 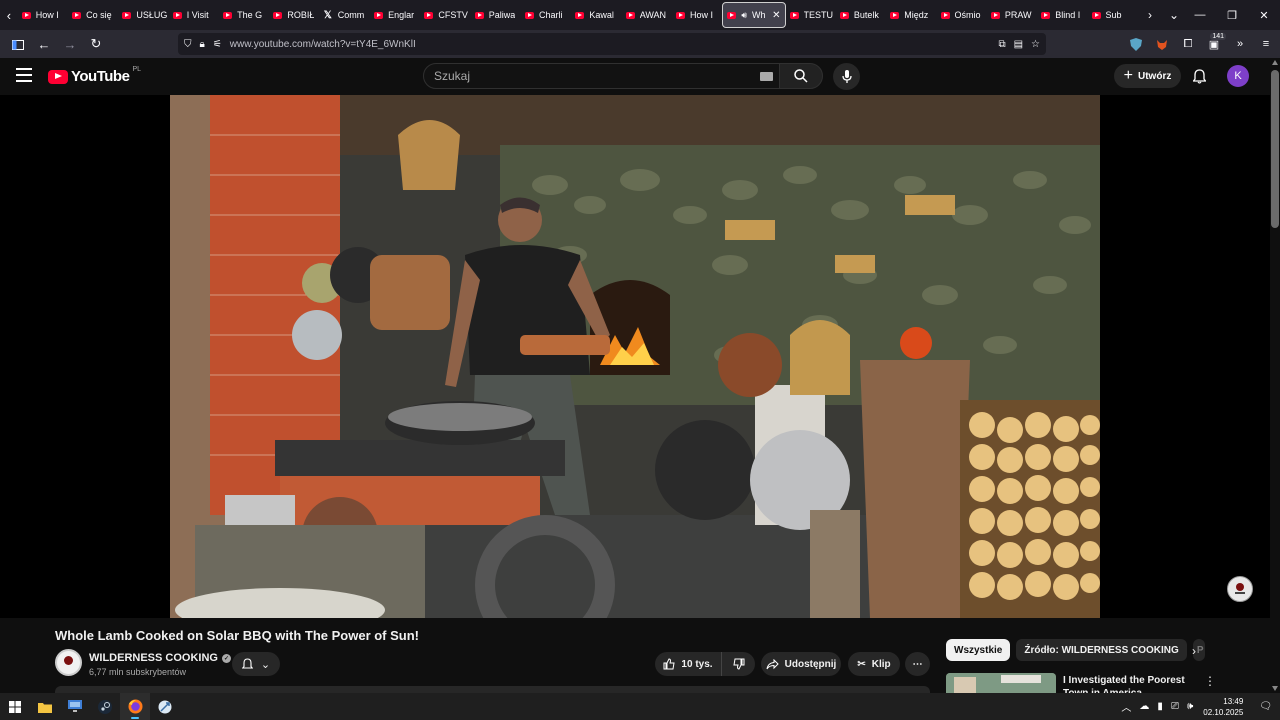 I want to click on page-scrollbar, so click(x=1275, y=375).